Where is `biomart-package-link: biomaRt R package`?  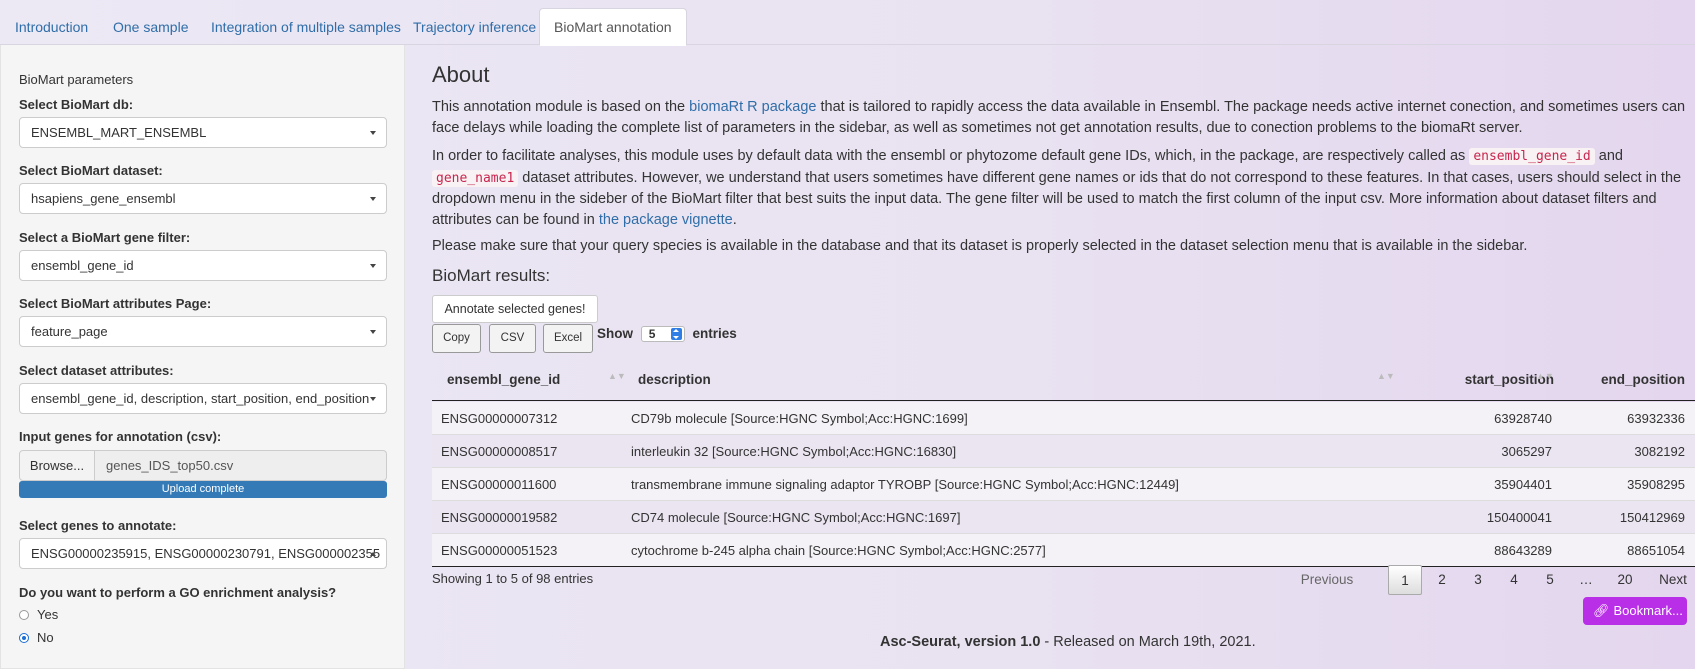 biomart-package-link: biomaRt R package is located at coordinates (752, 107).